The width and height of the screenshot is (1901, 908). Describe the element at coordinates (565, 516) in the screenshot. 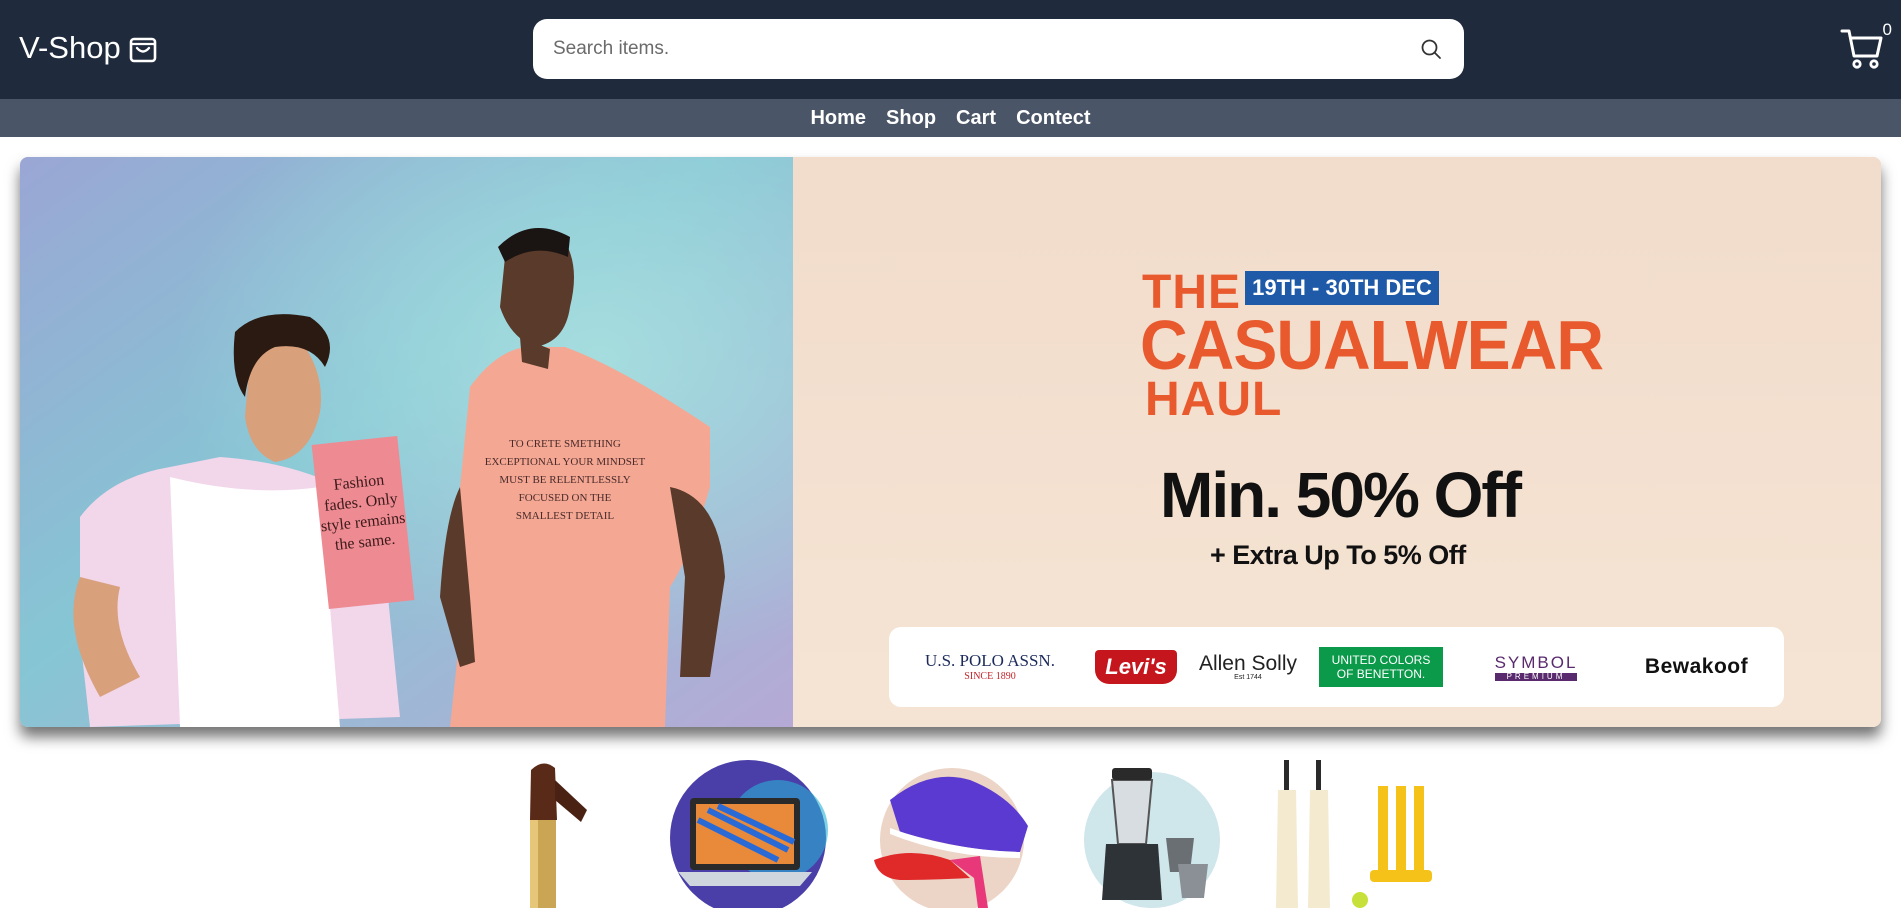

I see `svg-text: SMALLEST DETAIL` at that location.